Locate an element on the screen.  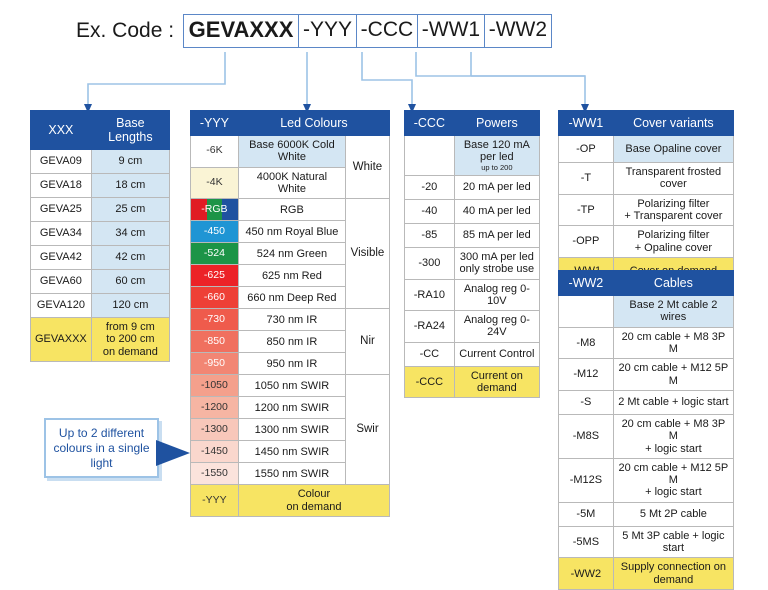
row-code: -RA24 is located at coordinates (429, 326).